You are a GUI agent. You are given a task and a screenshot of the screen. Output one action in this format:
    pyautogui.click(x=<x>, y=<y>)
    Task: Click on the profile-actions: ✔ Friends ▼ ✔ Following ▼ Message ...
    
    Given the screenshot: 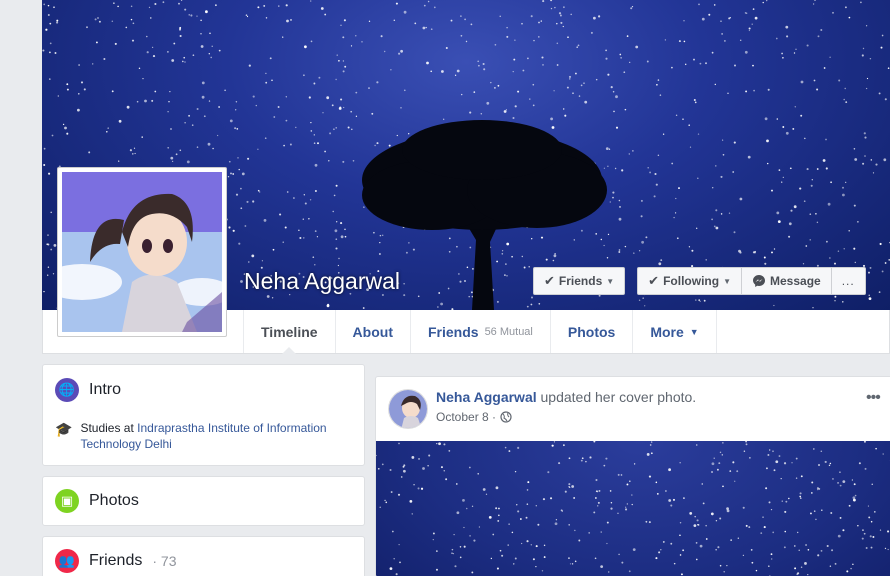 What is the action you would take?
    pyautogui.click(x=699, y=281)
    